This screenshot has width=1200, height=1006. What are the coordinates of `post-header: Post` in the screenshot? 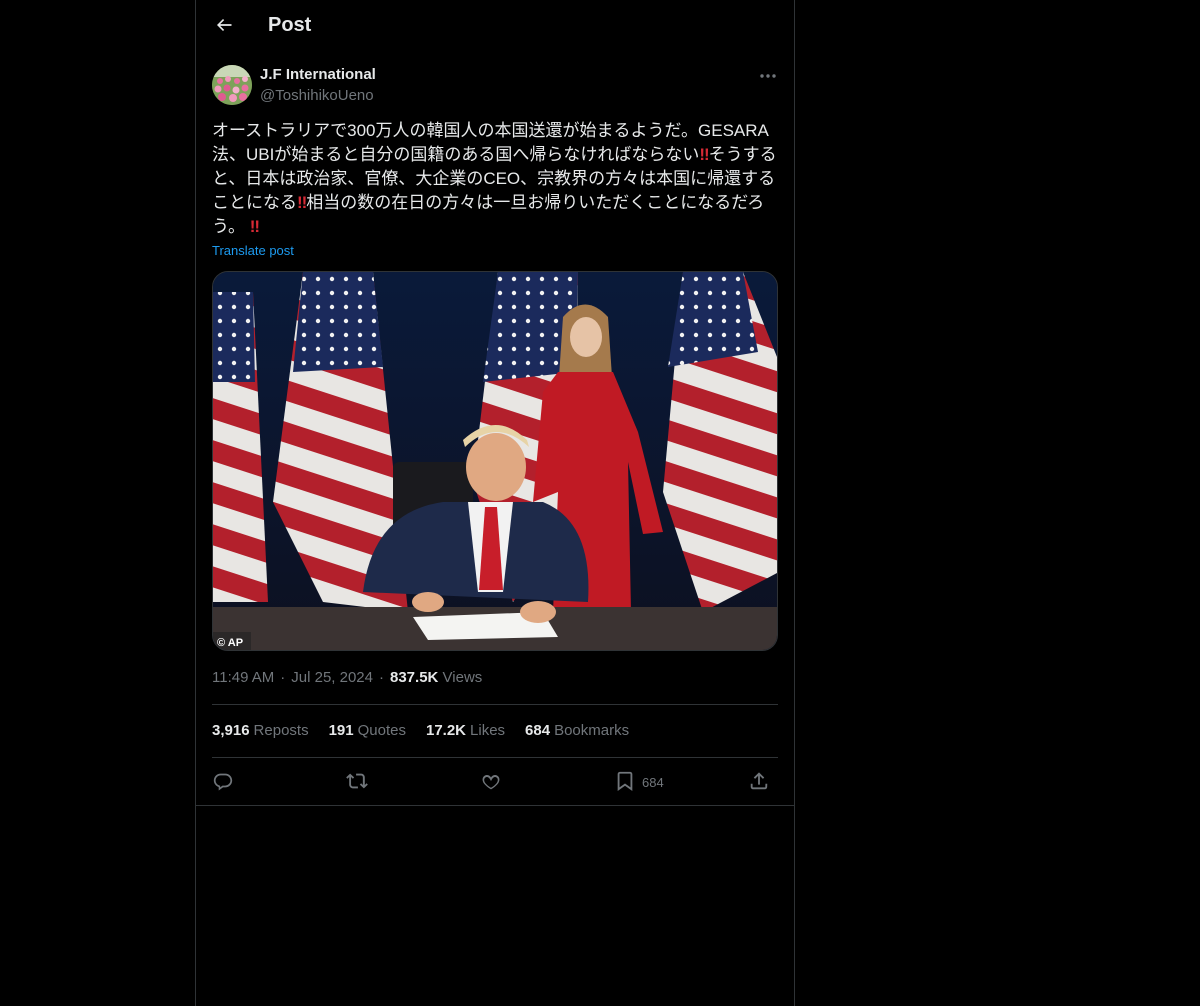 It's located at (495, 27).